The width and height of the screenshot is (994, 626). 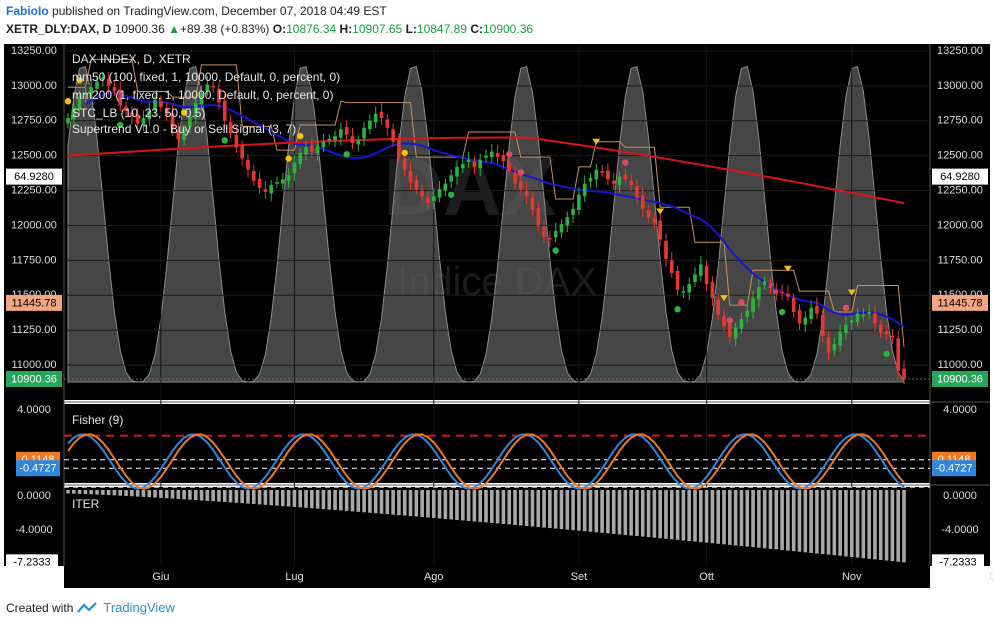 I want to click on left-price-tick: 12250.00, so click(x=34, y=190).